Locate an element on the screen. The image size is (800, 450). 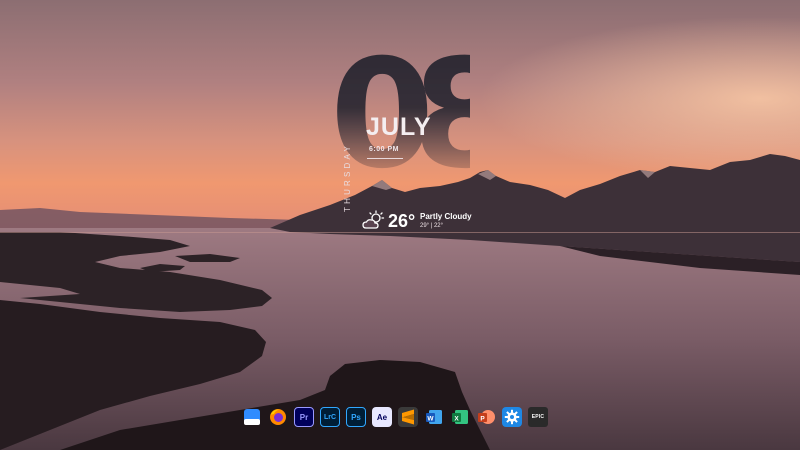
app-dock: Pr LrC Ps Ae W X P EPIC is located at coordinates (395, 417).